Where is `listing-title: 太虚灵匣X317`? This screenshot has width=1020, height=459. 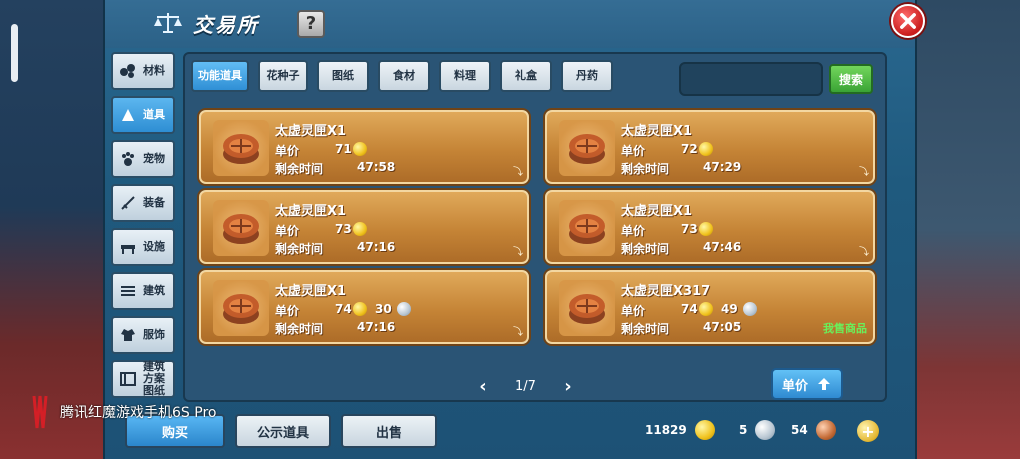
listing-title: 太虚灵匣X317 is located at coordinates (666, 291).